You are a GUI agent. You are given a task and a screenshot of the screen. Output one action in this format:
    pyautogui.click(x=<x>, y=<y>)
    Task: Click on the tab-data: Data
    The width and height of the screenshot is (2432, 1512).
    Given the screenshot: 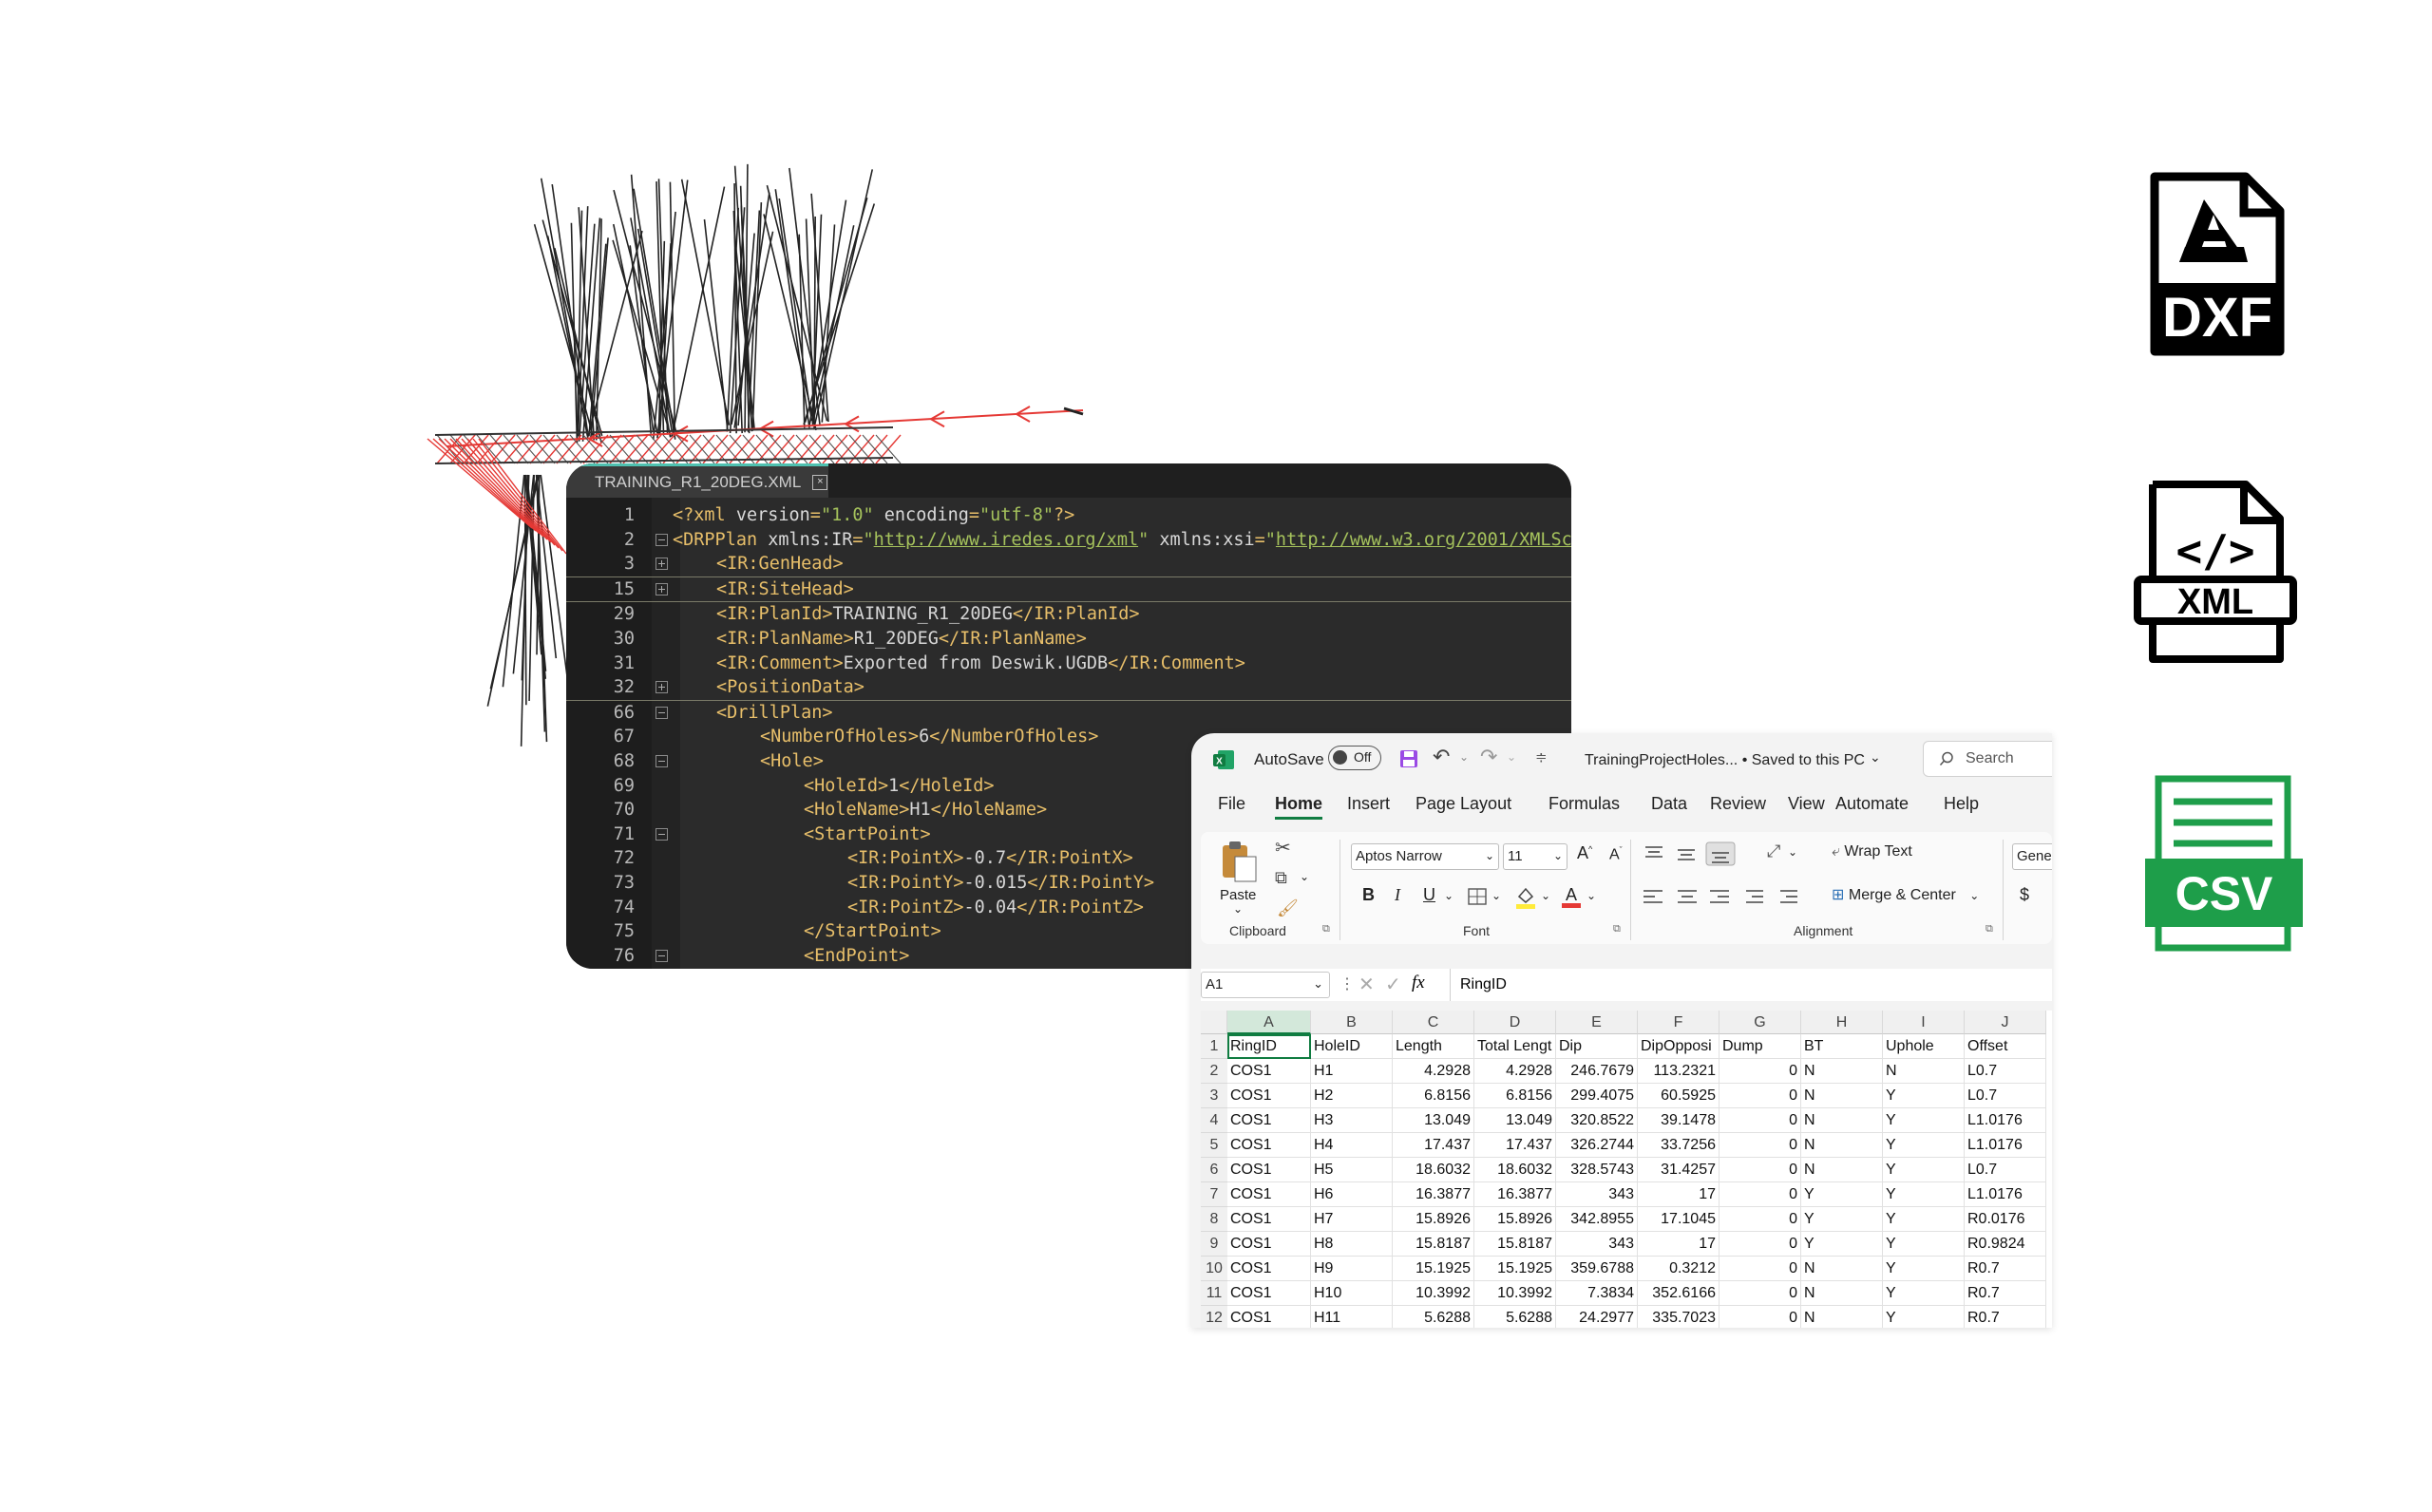 What is the action you would take?
    pyautogui.click(x=1669, y=804)
    